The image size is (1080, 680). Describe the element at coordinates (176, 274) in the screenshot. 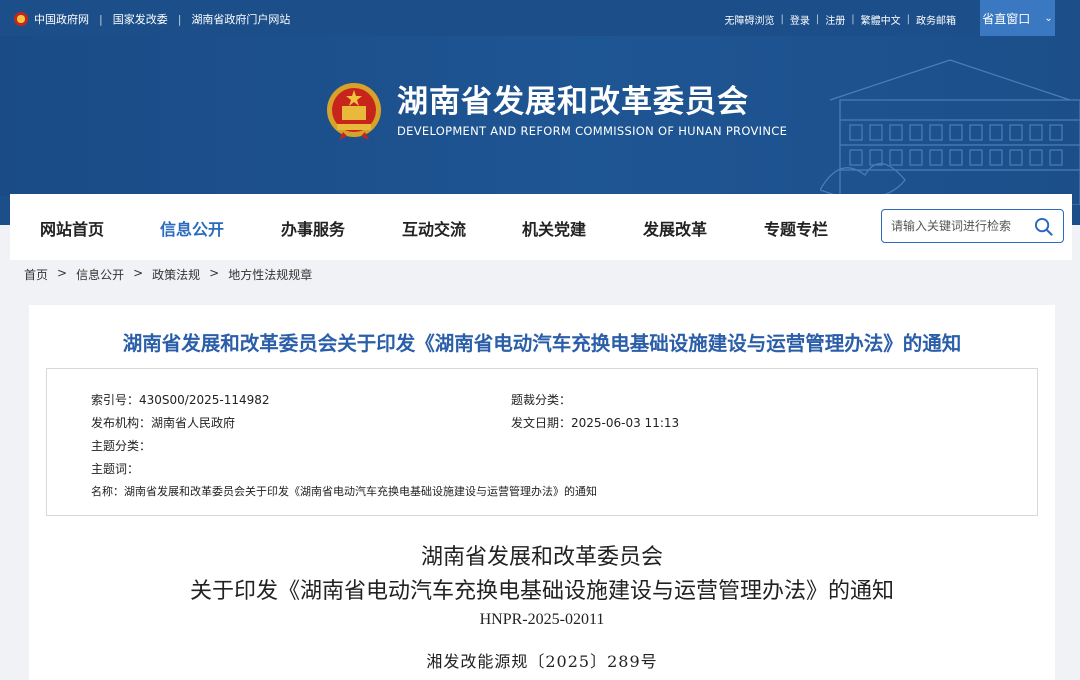

I see `breadcrumb-policy: 政策法规` at that location.